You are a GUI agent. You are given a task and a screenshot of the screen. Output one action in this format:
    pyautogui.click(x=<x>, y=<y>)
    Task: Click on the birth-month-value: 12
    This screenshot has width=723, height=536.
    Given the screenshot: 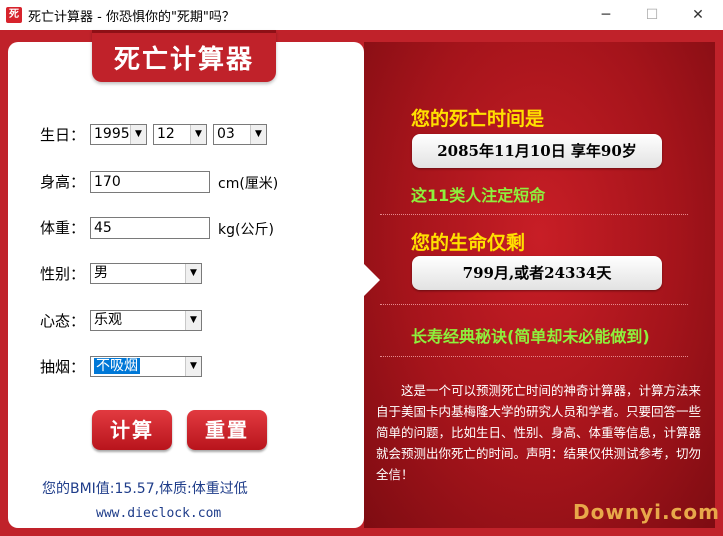 What is the action you would take?
    pyautogui.click(x=166, y=134)
    